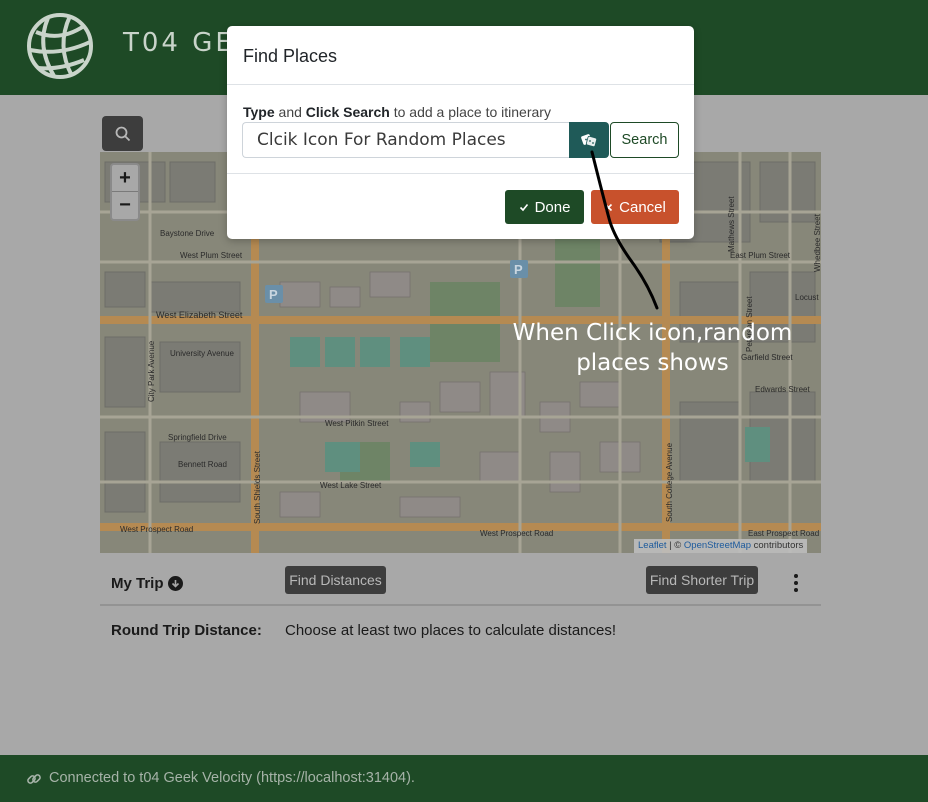 The width and height of the screenshot is (928, 802). What do you see at coordinates (702, 580) in the screenshot?
I see `find-shorter-trip-button: Find Shorter Trip` at bounding box center [702, 580].